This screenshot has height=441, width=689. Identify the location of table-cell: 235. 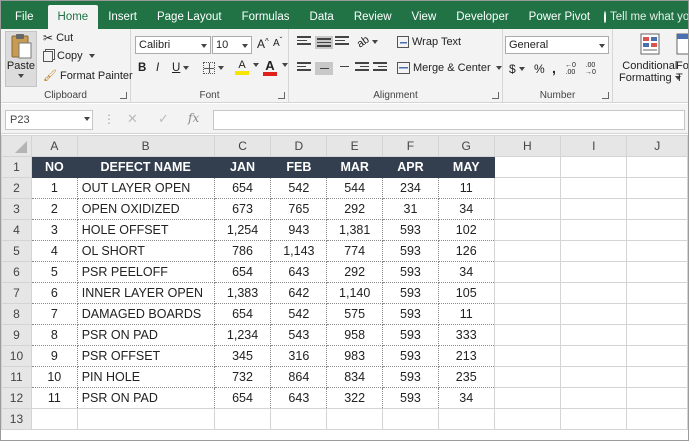
(466, 377).